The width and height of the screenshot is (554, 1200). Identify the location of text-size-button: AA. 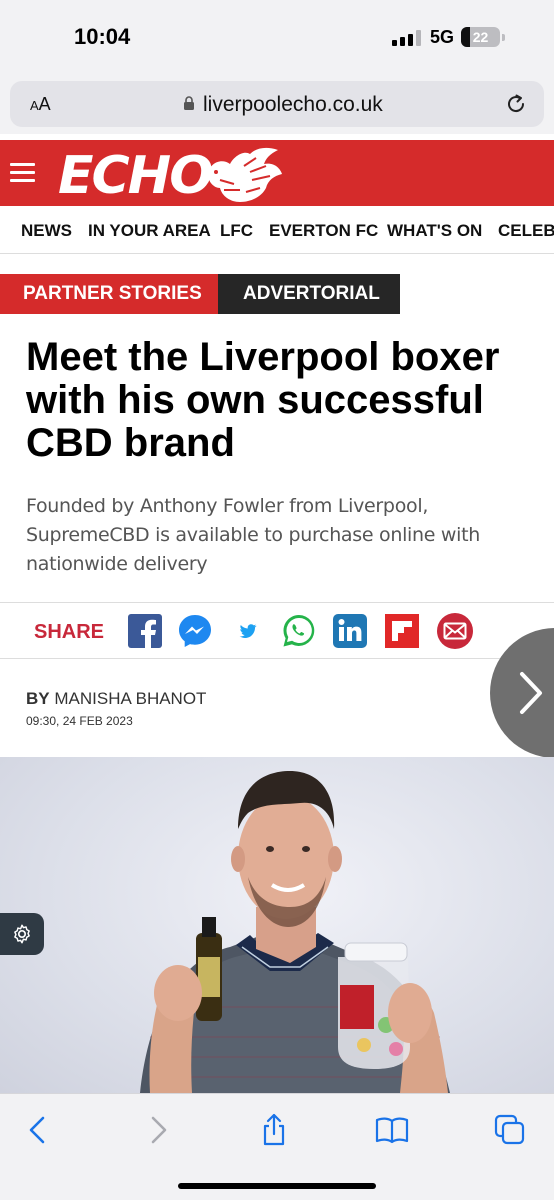
(40, 104).